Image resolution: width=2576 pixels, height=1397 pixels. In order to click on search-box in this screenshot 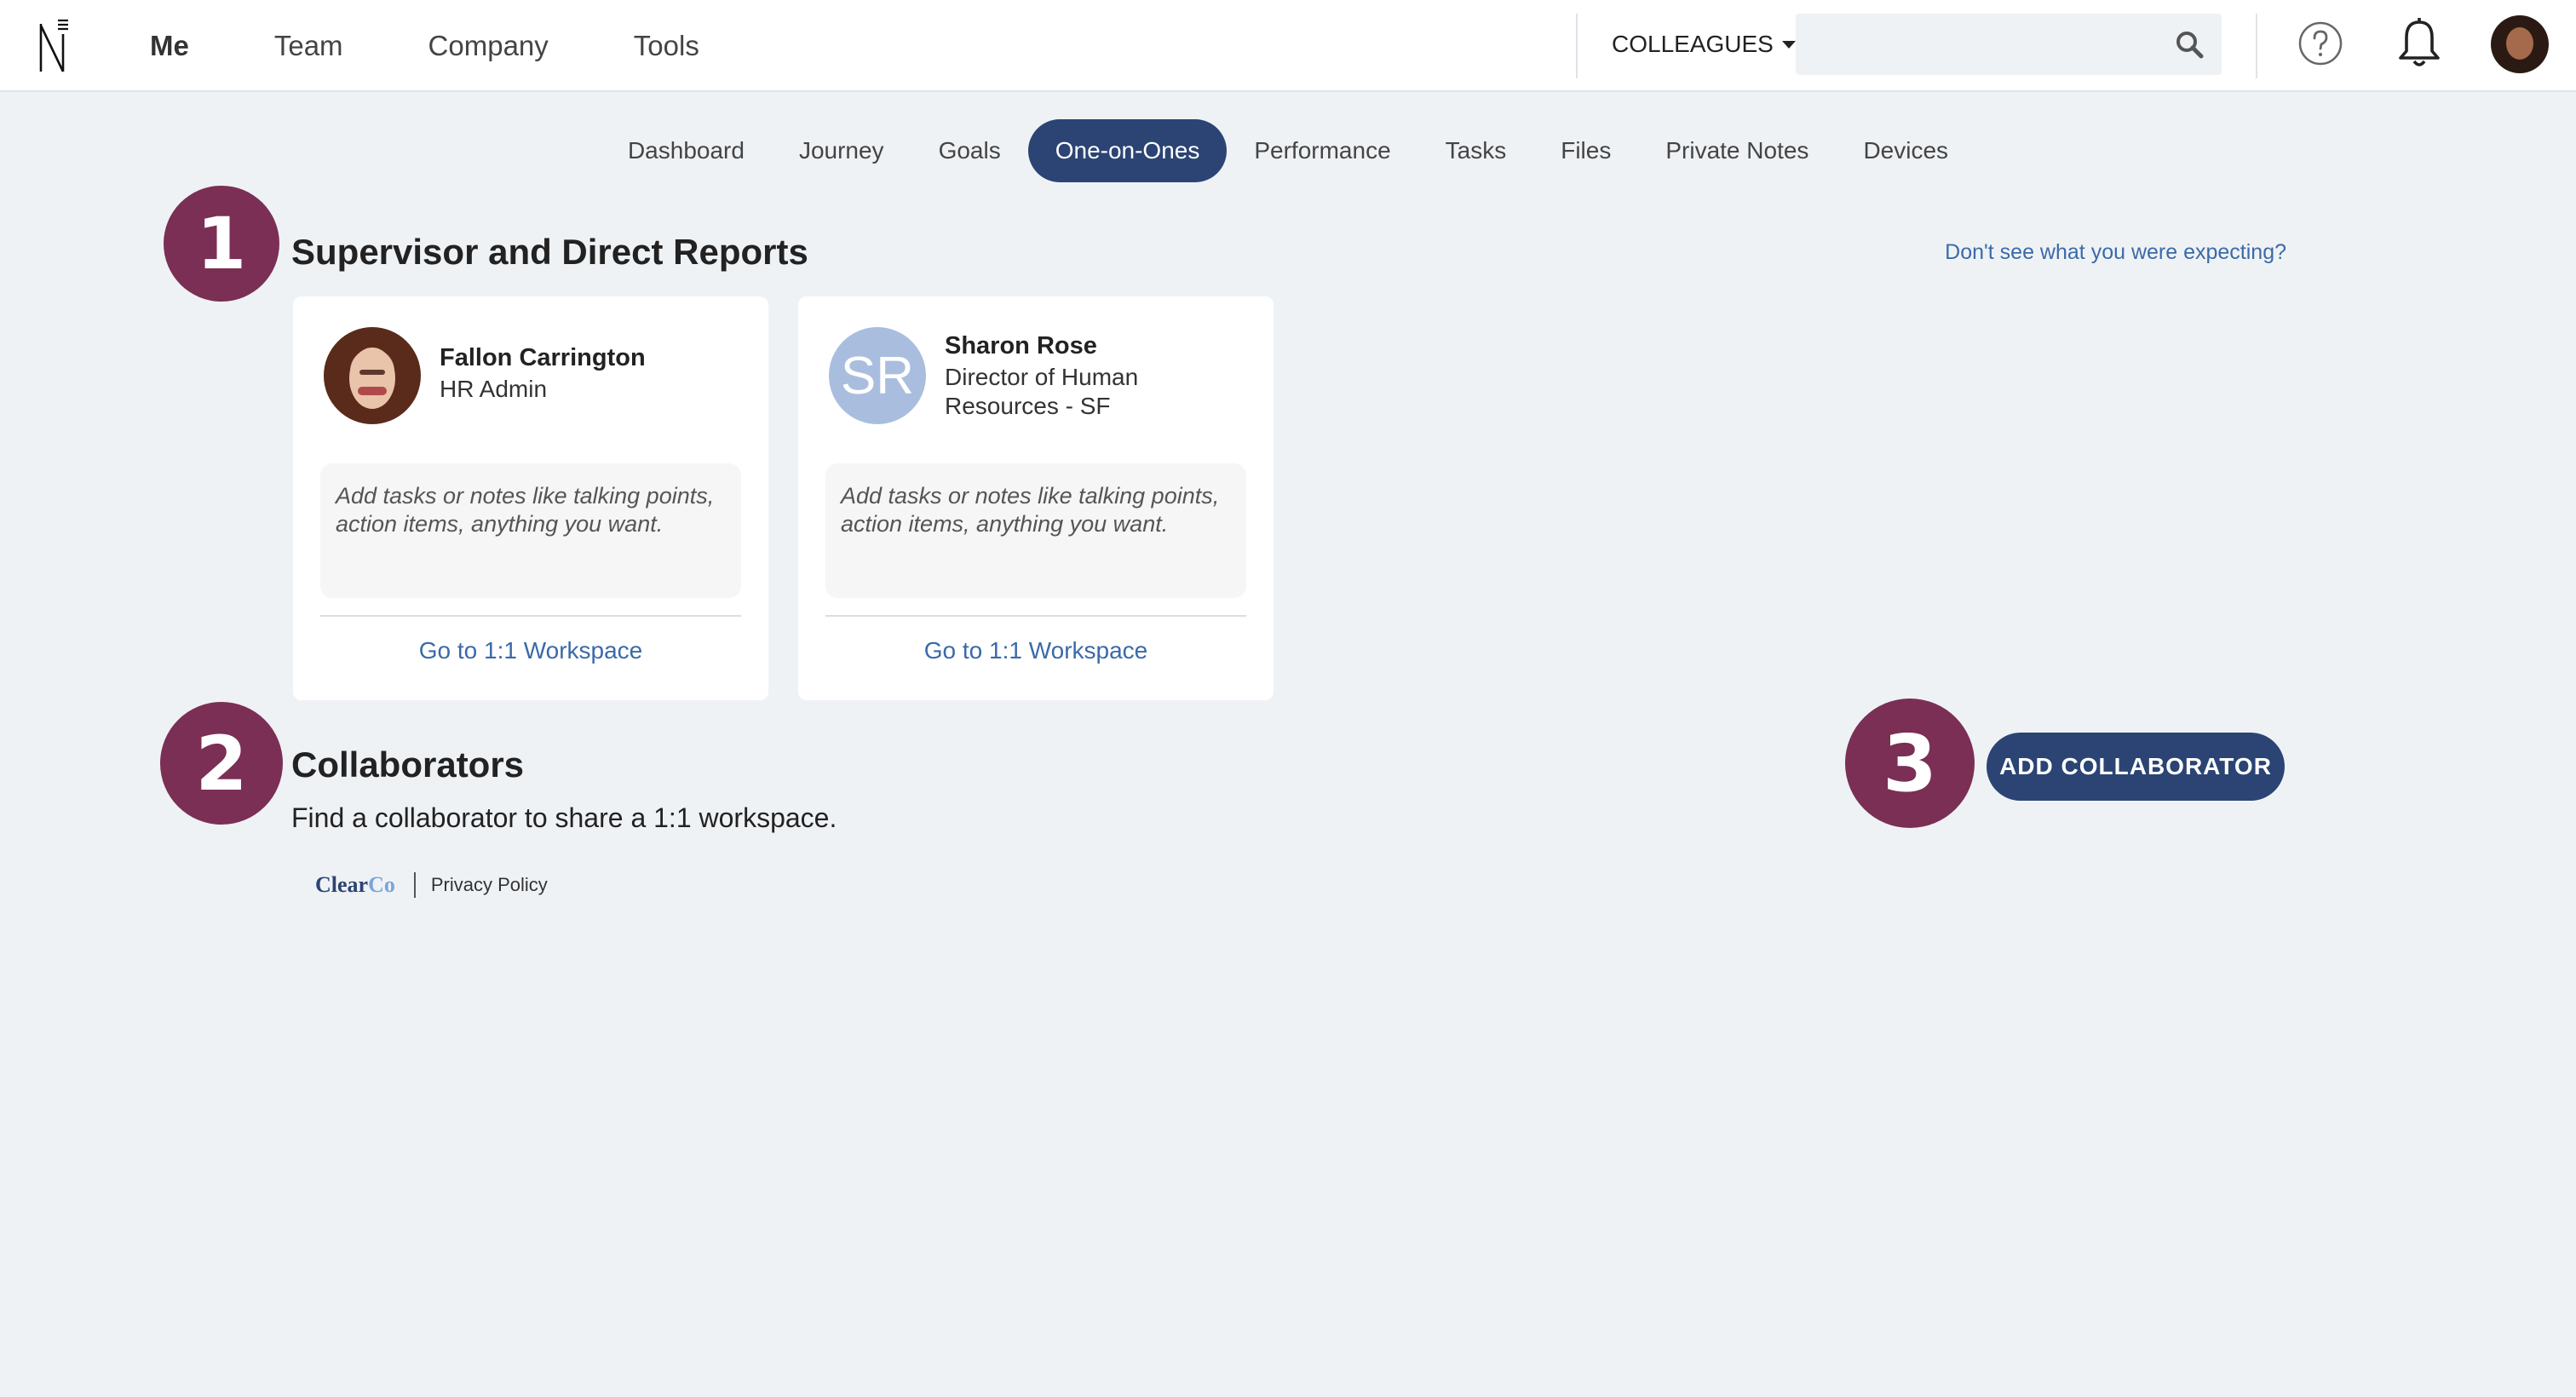, I will do `click(2009, 44)`.